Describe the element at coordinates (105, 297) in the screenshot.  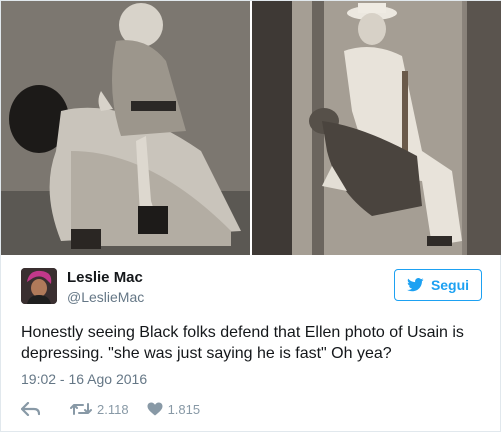
I see `author-handle: @LeslieMac` at that location.